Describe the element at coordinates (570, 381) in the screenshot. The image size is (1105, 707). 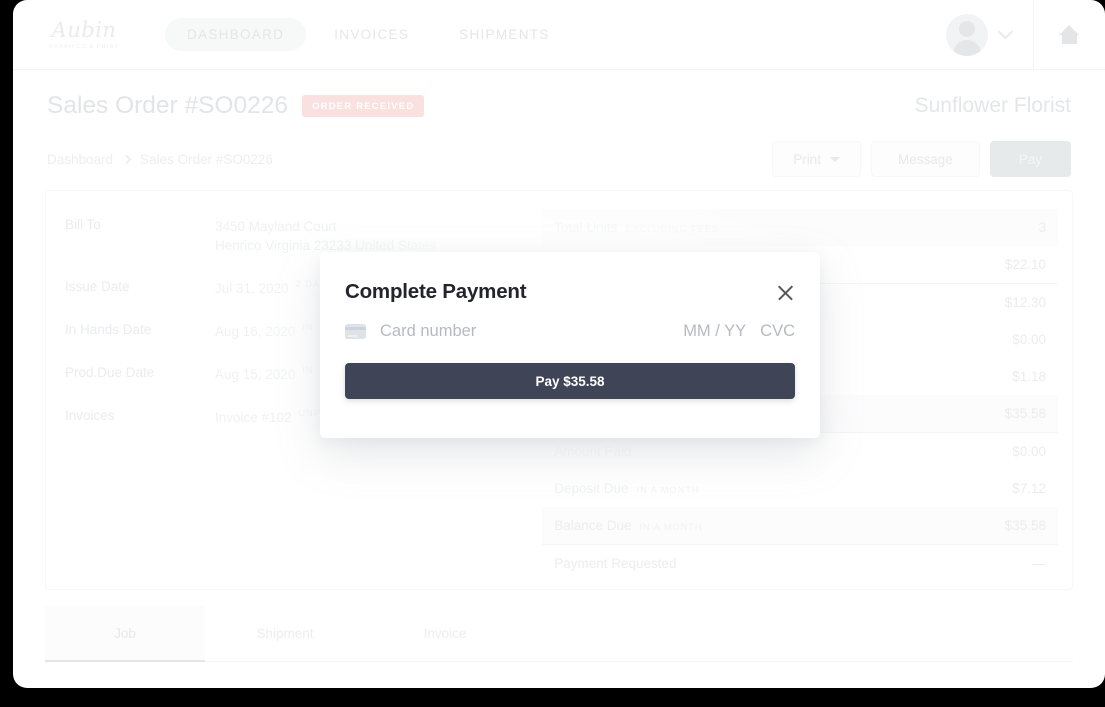
I see `modal-pay-button: Pay $35.58` at that location.